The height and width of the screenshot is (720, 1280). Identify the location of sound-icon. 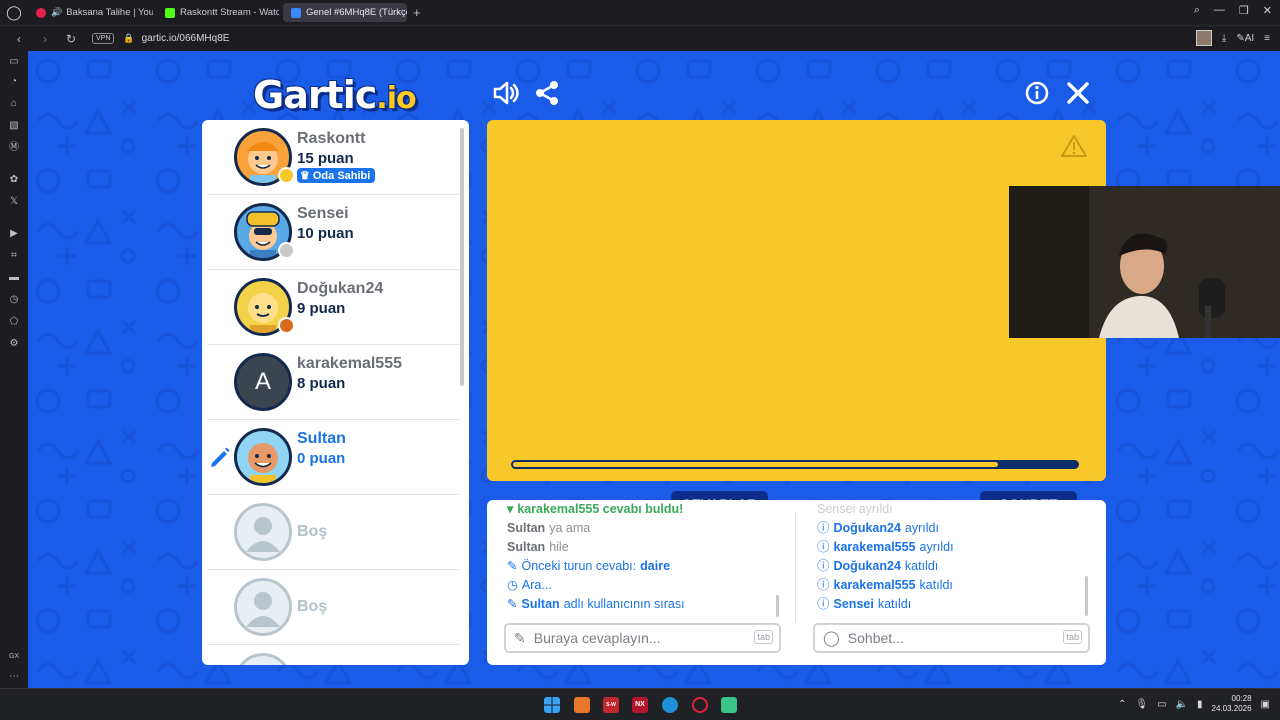
(506, 93).